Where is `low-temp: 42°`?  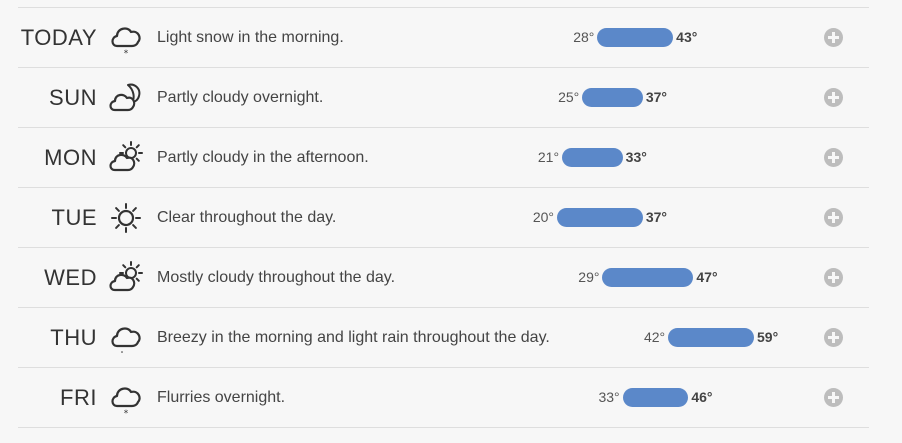
low-temp: 42° is located at coordinates (654, 337).